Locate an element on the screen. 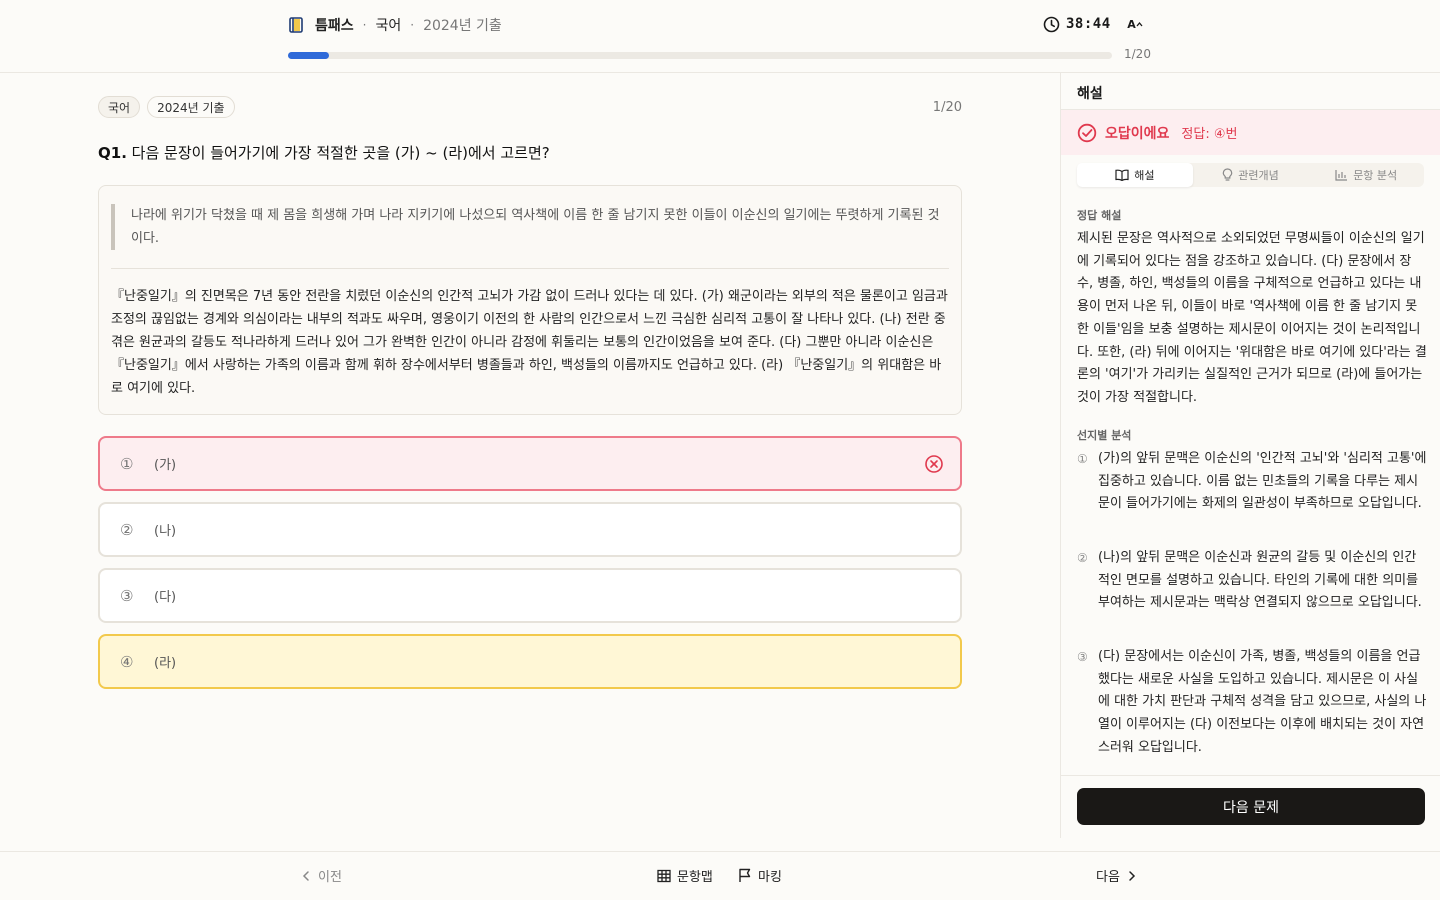 Image resolution: width=1440 pixels, height=900 pixels. choice-4: ④ (라) is located at coordinates (530, 661).